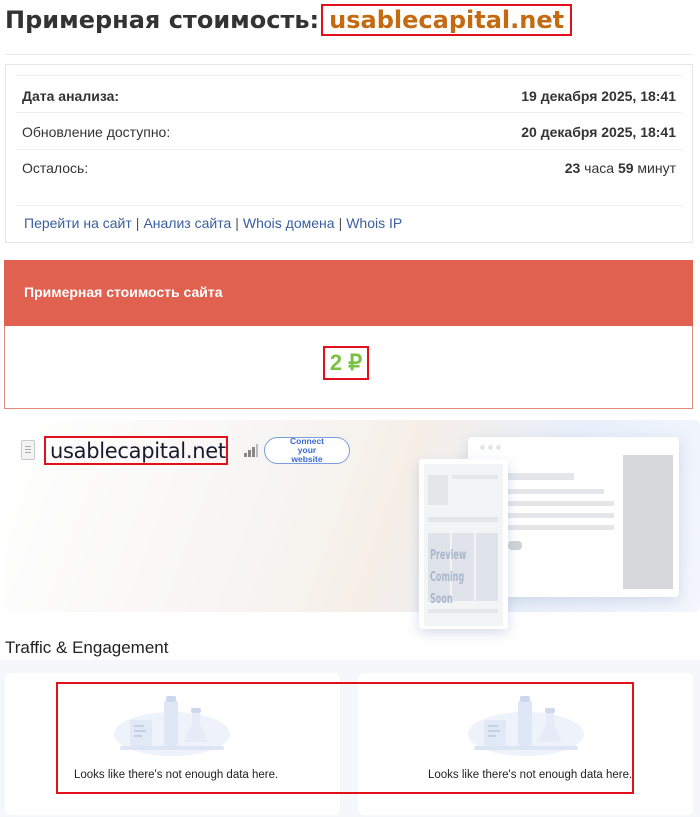  What do you see at coordinates (349, 96) in the screenshot?
I see `analysis-date-row: Дата анализа: 19 декабря 2025, 18:41` at bounding box center [349, 96].